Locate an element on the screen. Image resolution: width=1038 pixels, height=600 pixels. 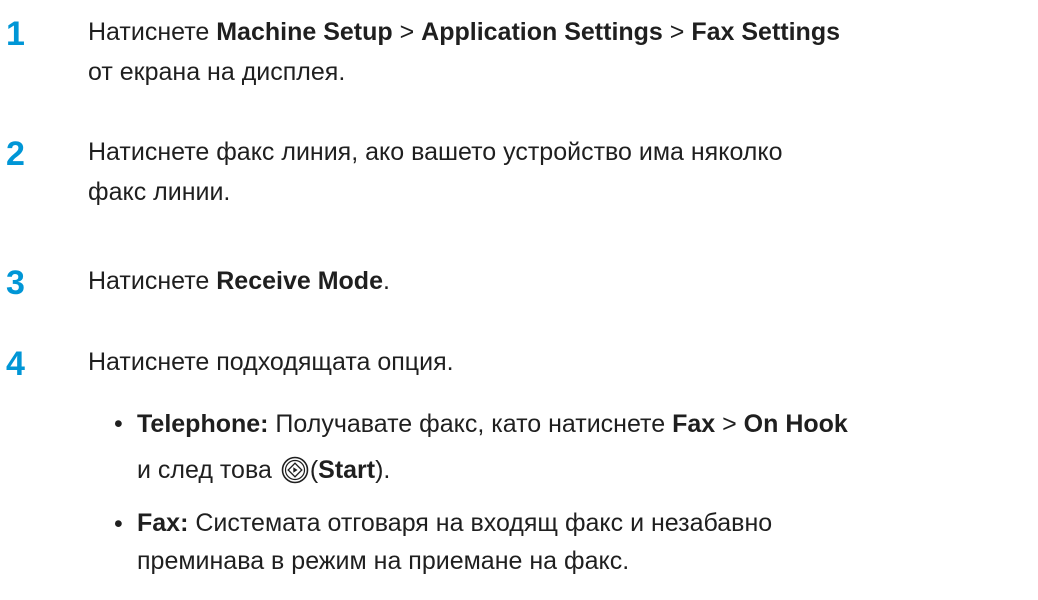
key-start: Start is located at coordinates (347, 470).